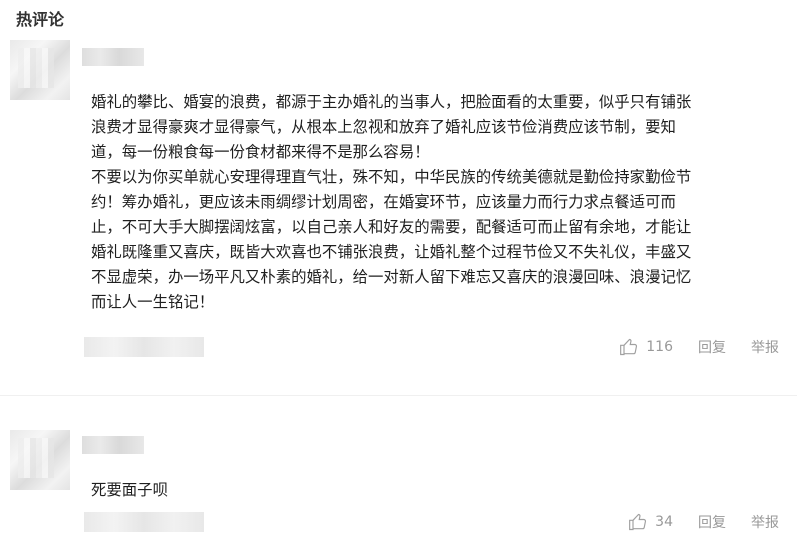 The image size is (797, 550). I want to click on comment-text: 死要面子呗, so click(129, 490).